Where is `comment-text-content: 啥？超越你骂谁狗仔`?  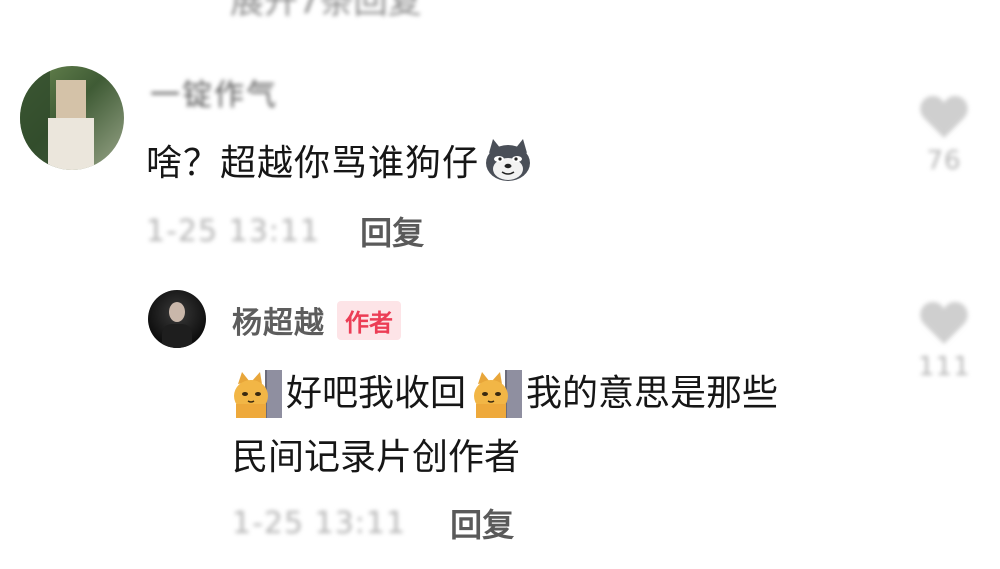 comment-text-content: 啥？超越你骂谁狗仔 is located at coordinates (313, 163).